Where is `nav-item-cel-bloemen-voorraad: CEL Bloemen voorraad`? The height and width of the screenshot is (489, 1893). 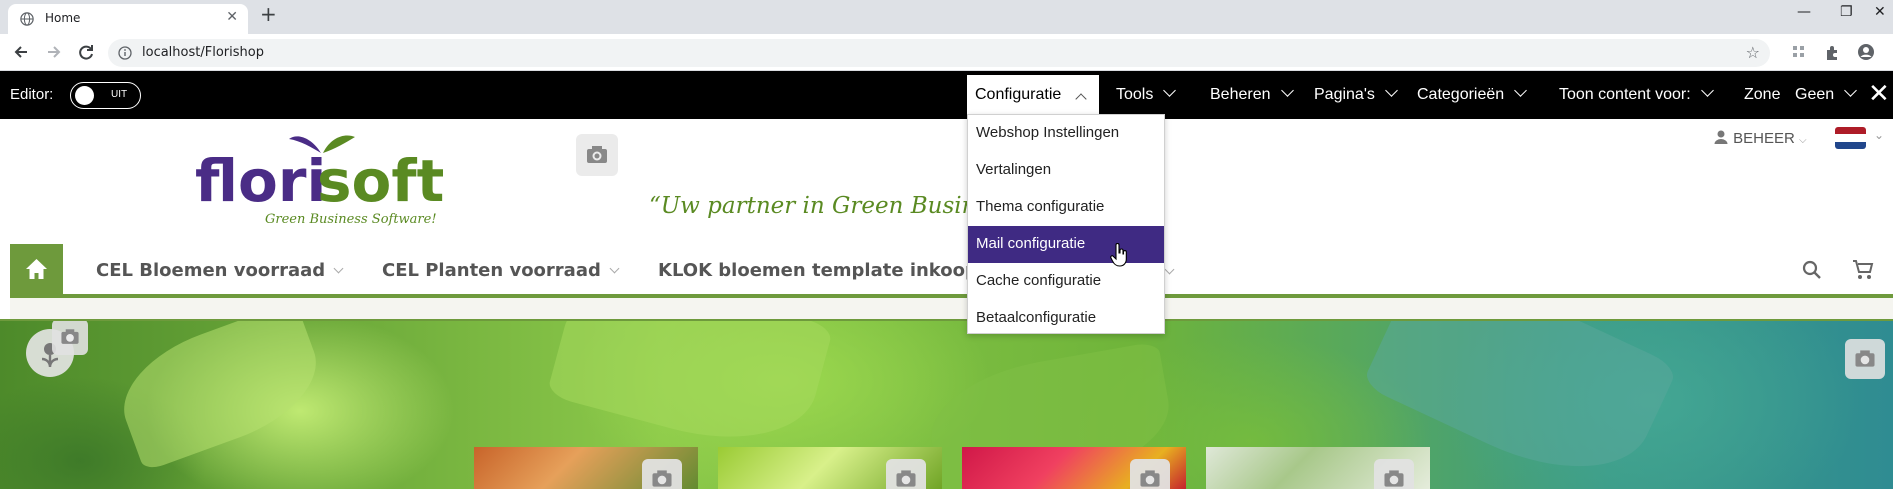 nav-item-cel-bloemen-voorraad: CEL Bloemen voorraad is located at coordinates (220, 270).